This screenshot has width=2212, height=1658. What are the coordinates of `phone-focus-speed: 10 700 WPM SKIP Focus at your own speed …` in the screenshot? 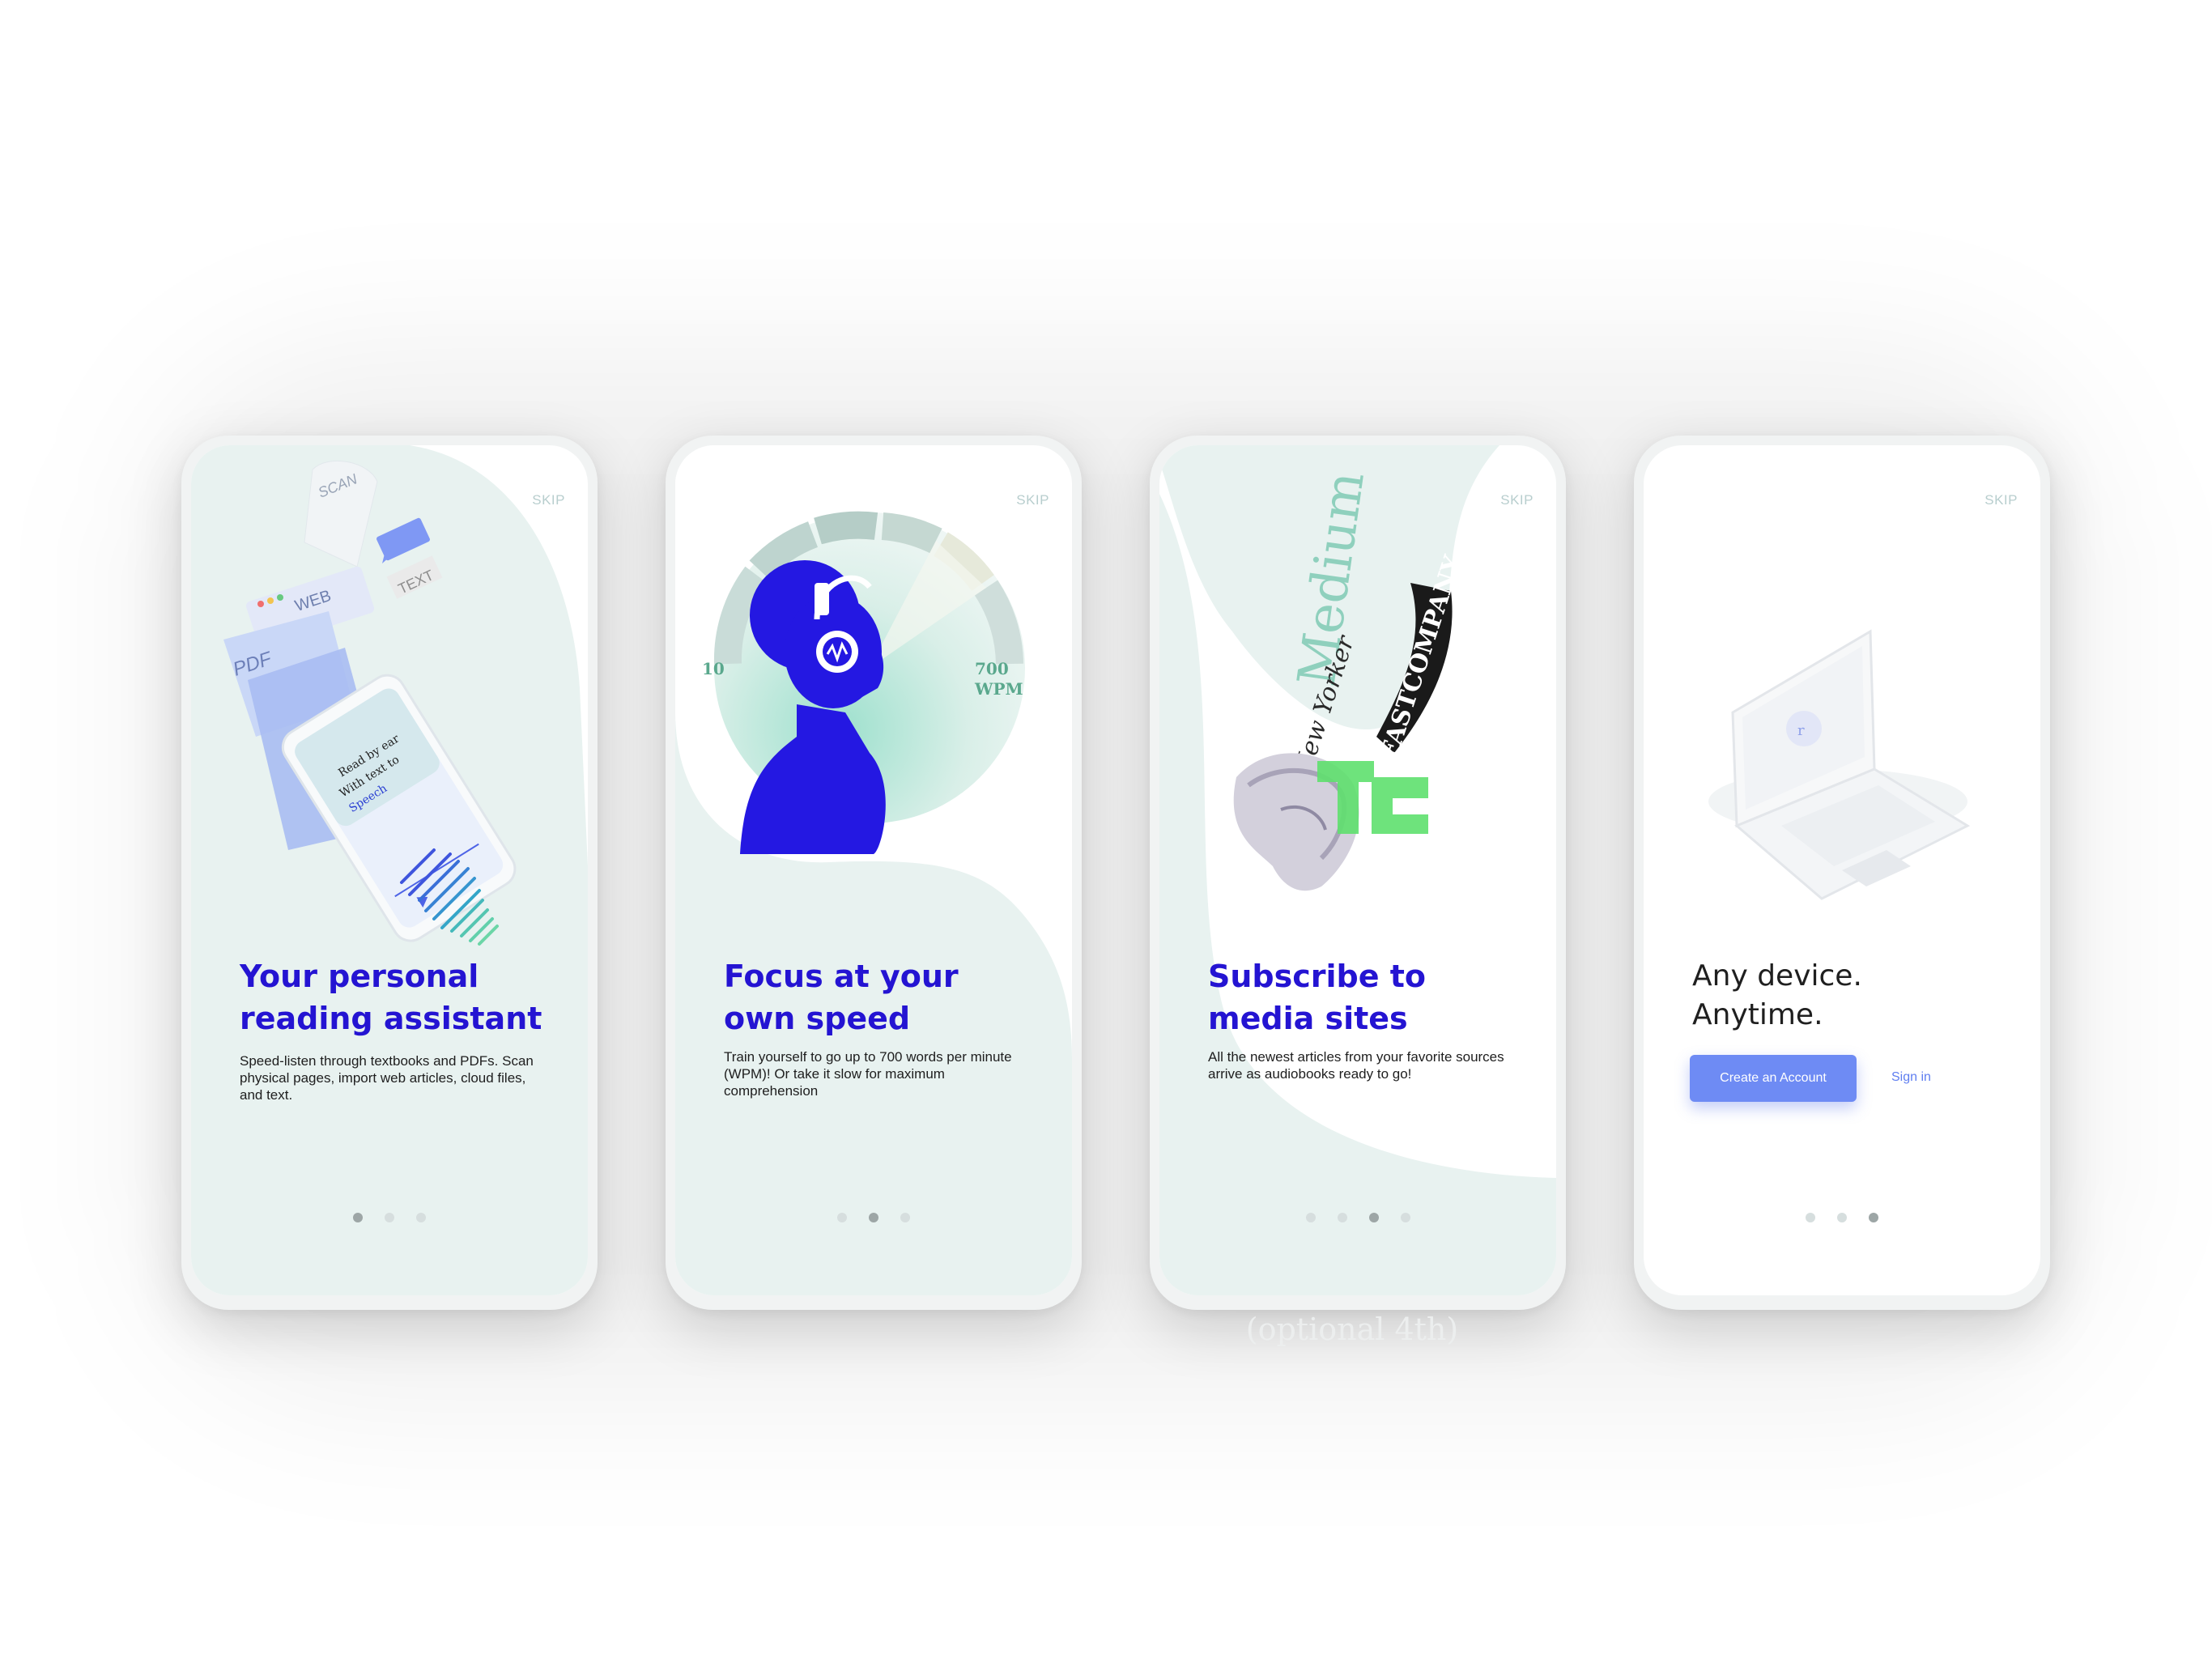 It's located at (874, 873).